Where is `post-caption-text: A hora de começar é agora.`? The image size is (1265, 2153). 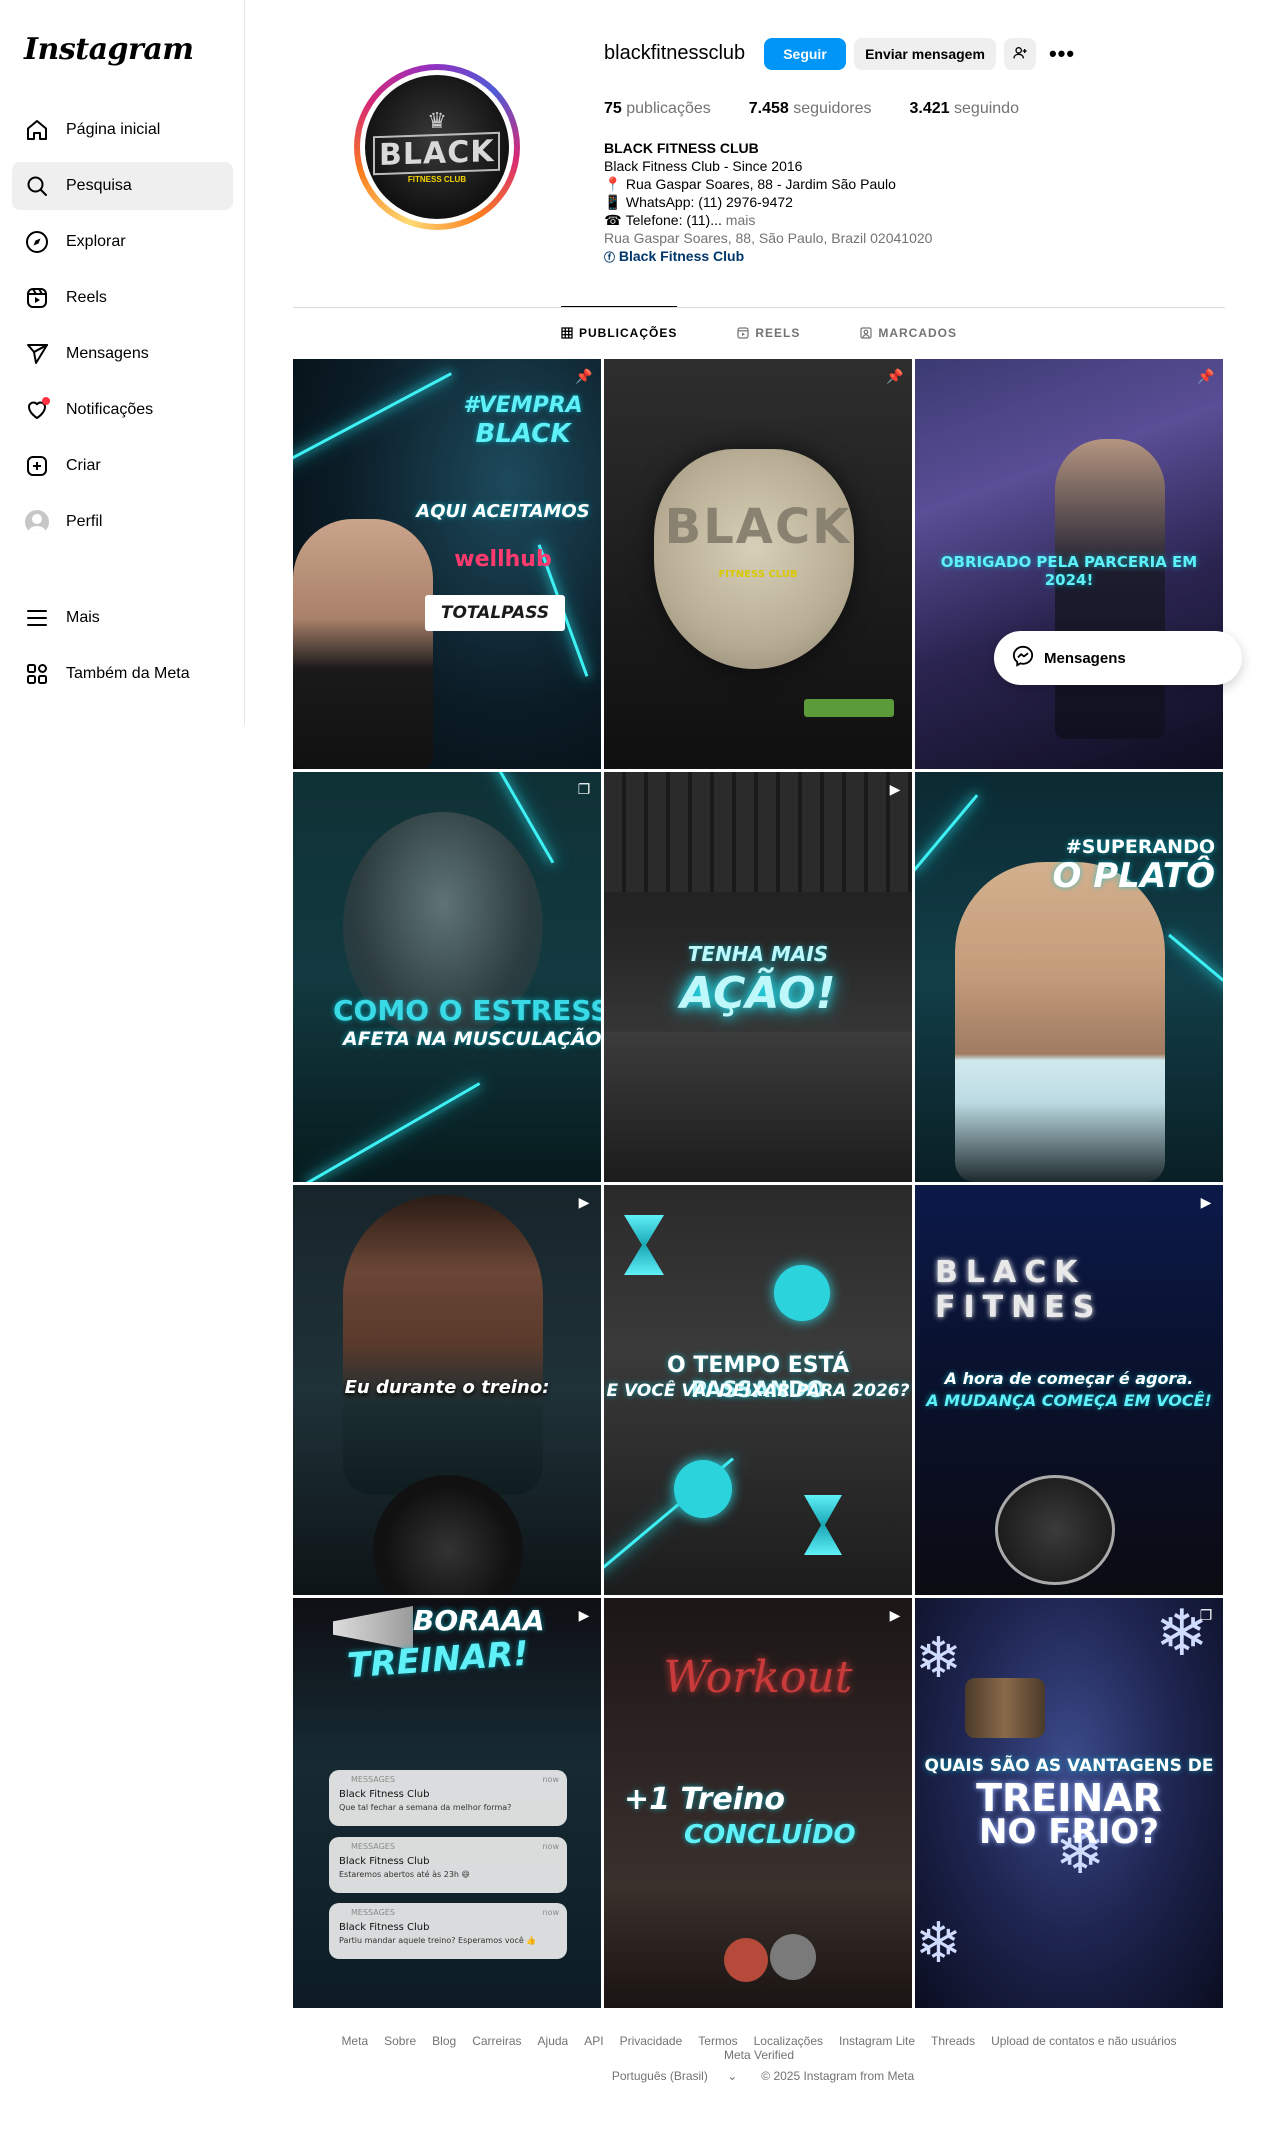 post-caption-text: A hora de começar é agora. is located at coordinates (1069, 1378).